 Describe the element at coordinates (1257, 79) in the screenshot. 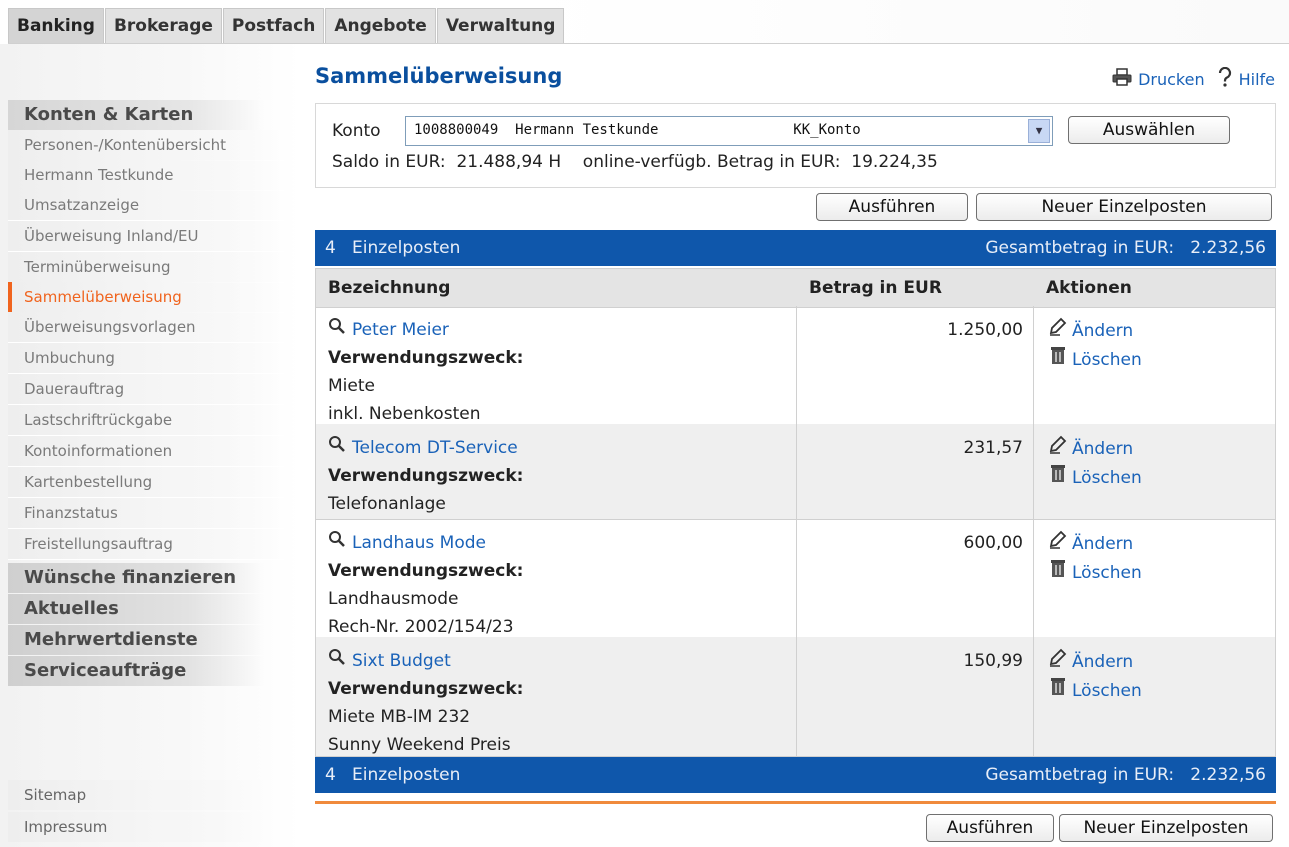

I see `help-link: Hilfe` at that location.